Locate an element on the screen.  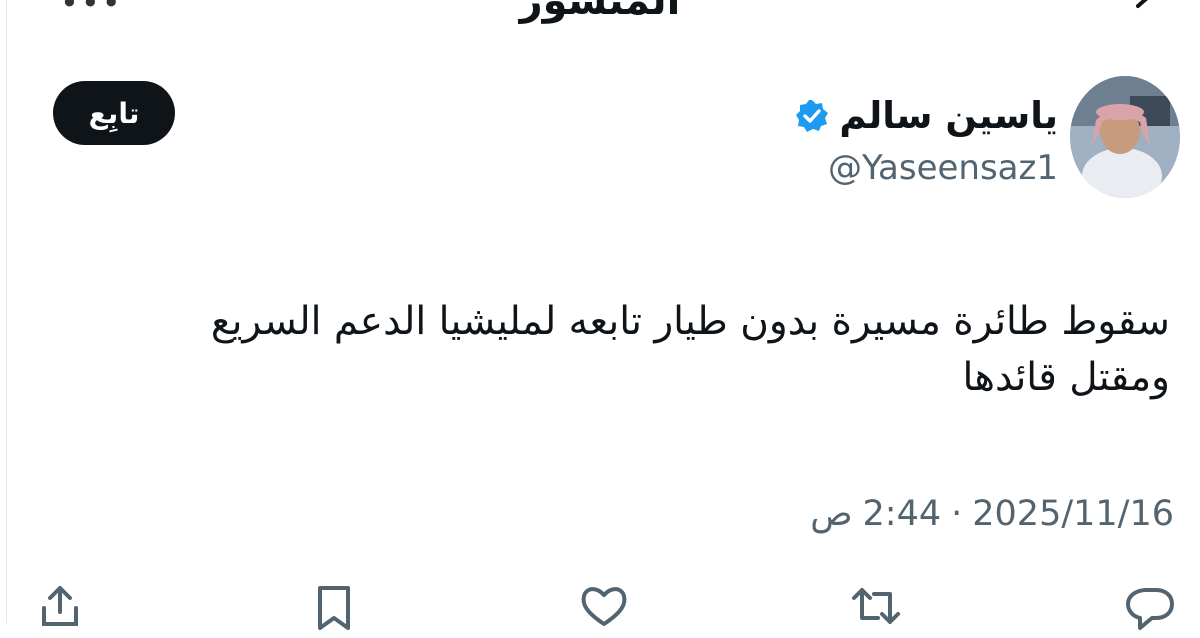
tweet-line: ومقتل قائدها is located at coordinates (1066, 377).